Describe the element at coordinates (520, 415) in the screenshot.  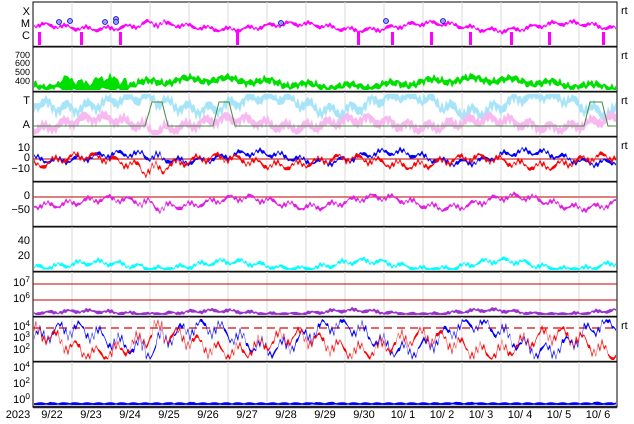
I see `axis-label: 10/ 4` at that location.